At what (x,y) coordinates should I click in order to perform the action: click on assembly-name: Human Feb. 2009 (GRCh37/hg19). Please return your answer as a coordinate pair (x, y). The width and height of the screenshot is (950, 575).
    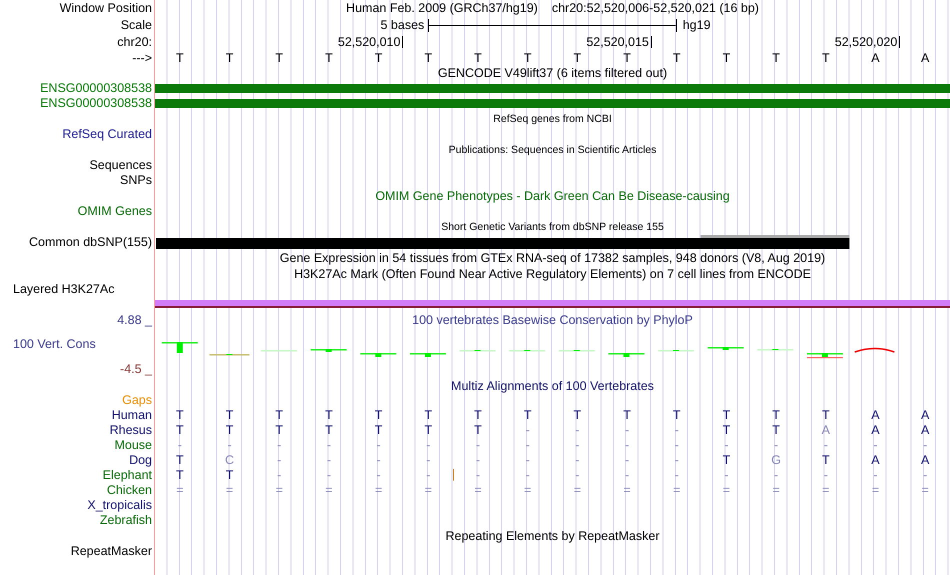
    Looking at the image, I should click on (442, 8).